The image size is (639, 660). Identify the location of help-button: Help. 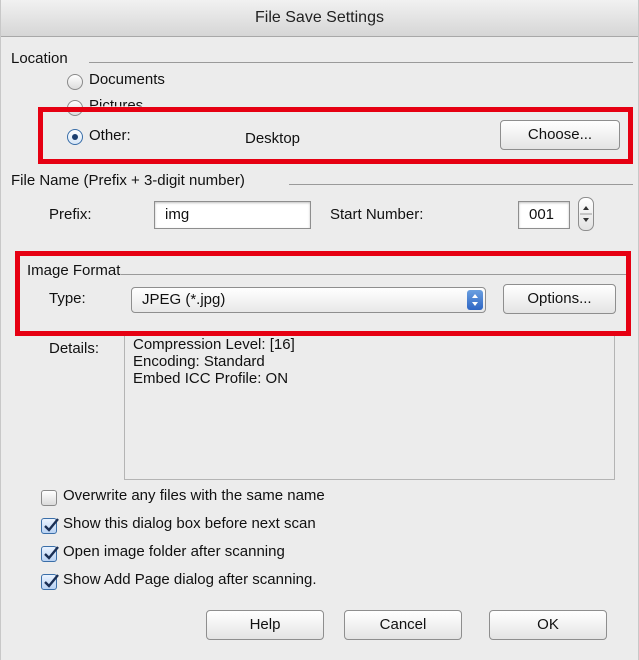
(265, 625).